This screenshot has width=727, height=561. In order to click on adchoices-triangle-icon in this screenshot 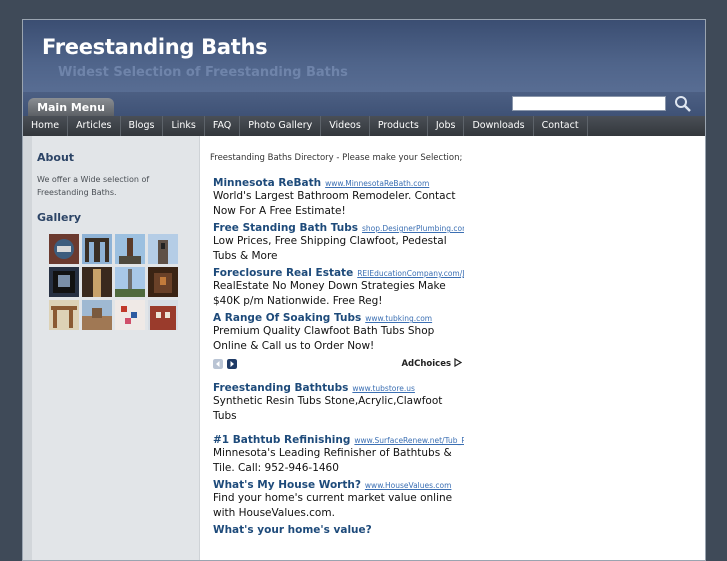, I will do `click(458, 362)`.